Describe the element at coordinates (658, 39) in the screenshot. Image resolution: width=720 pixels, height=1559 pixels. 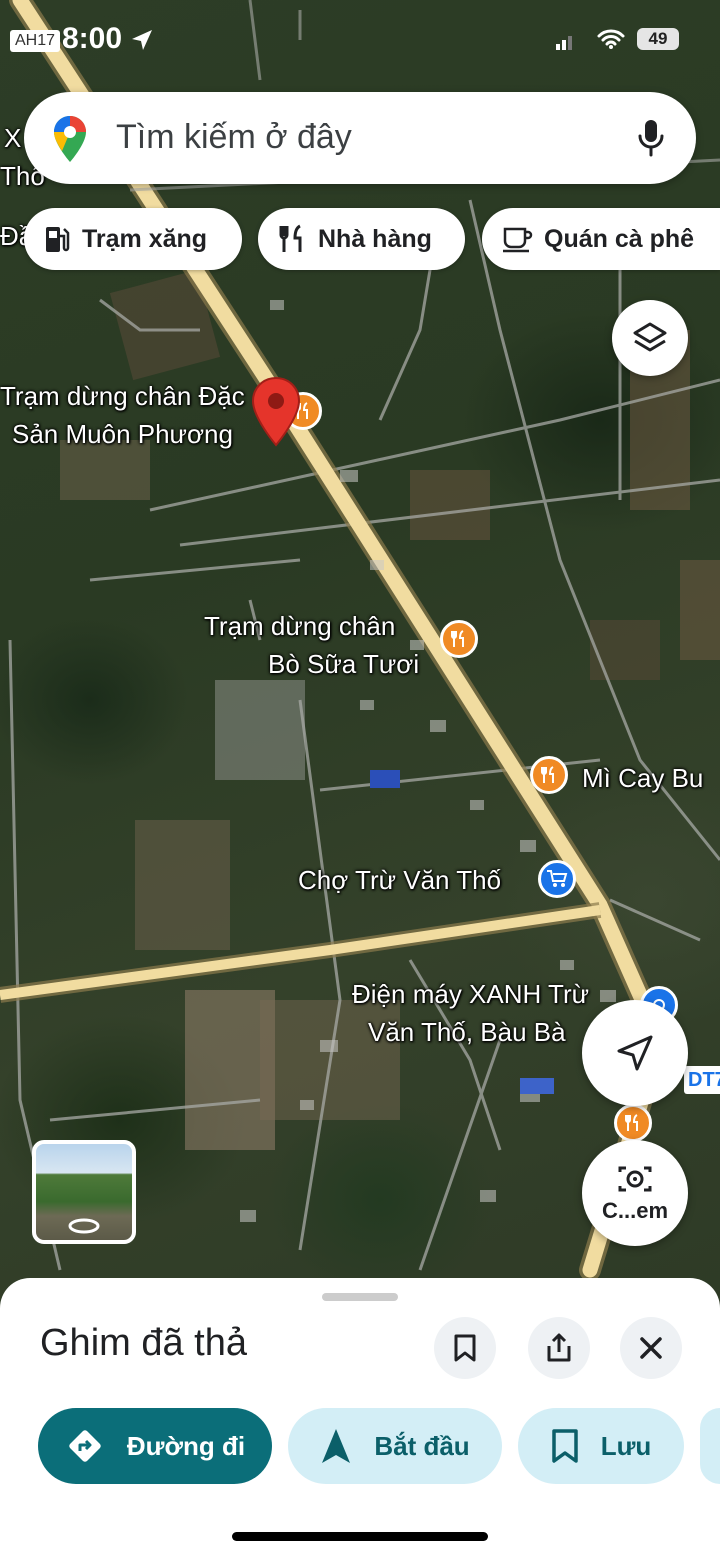
I see `battery-indicator: 49` at that location.